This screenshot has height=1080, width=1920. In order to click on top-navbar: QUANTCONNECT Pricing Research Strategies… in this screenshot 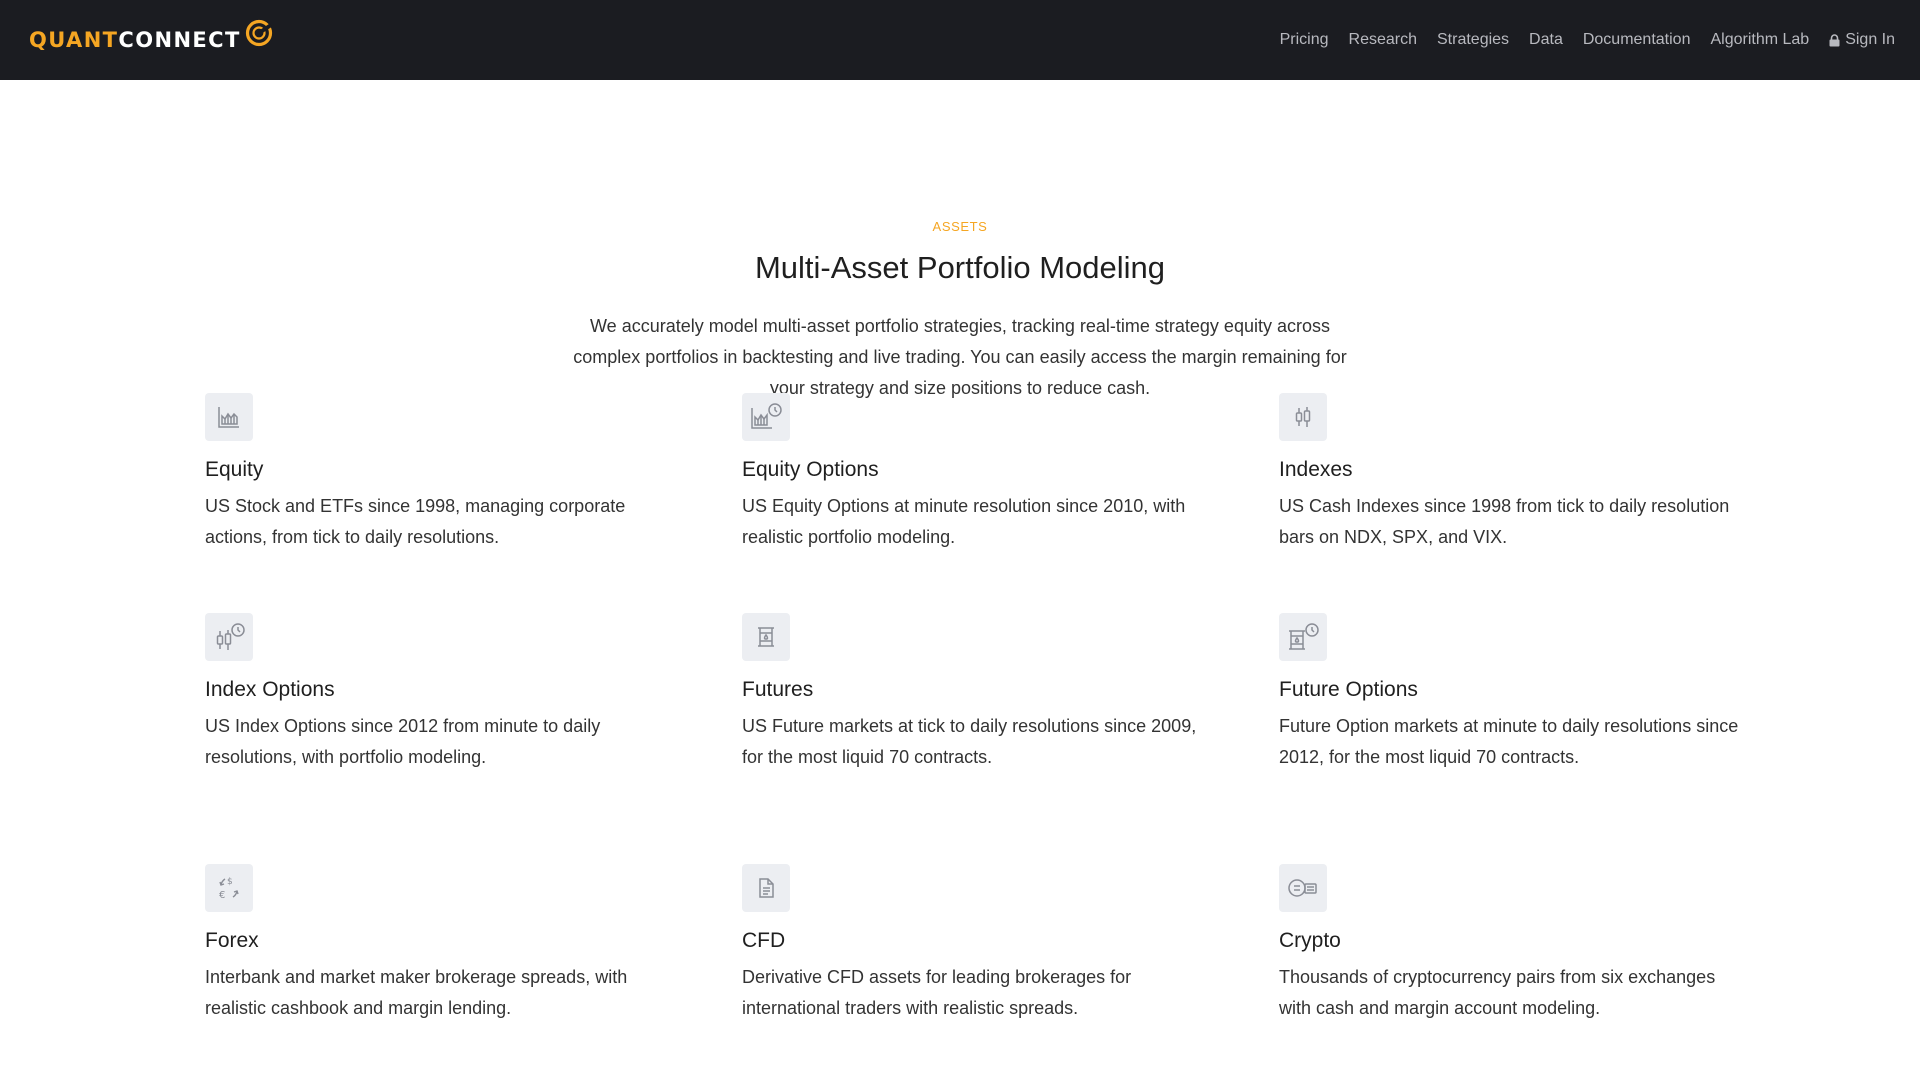, I will do `click(960, 40)`.